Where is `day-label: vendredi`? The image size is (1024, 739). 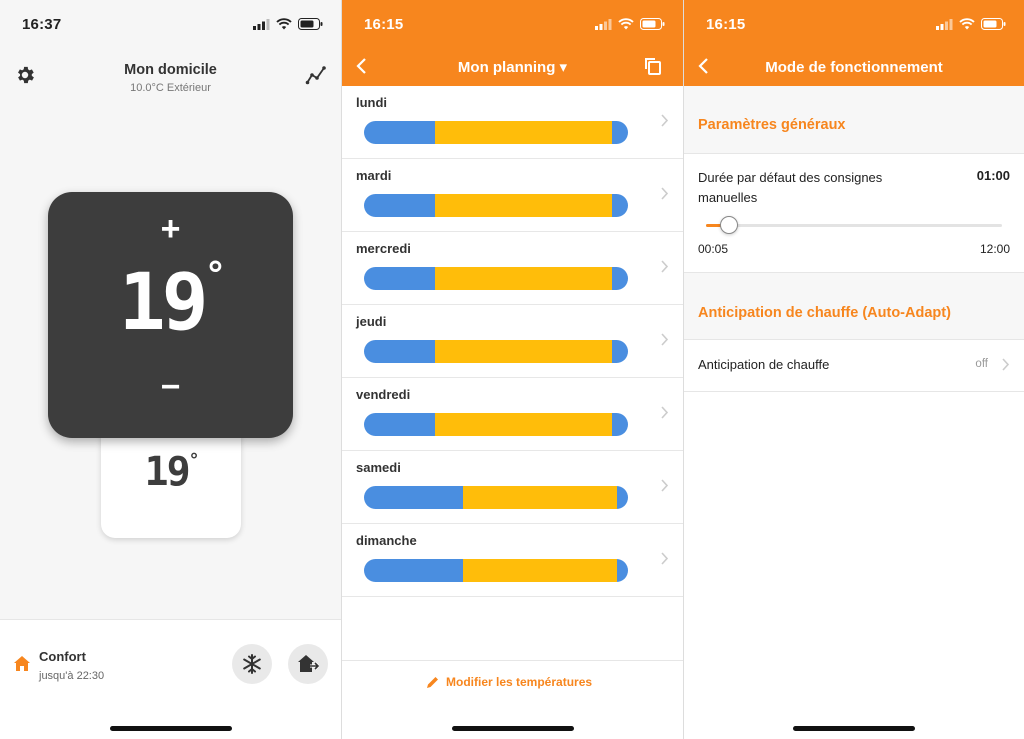
day-label: vendredi is located at coordinates (383, 394).